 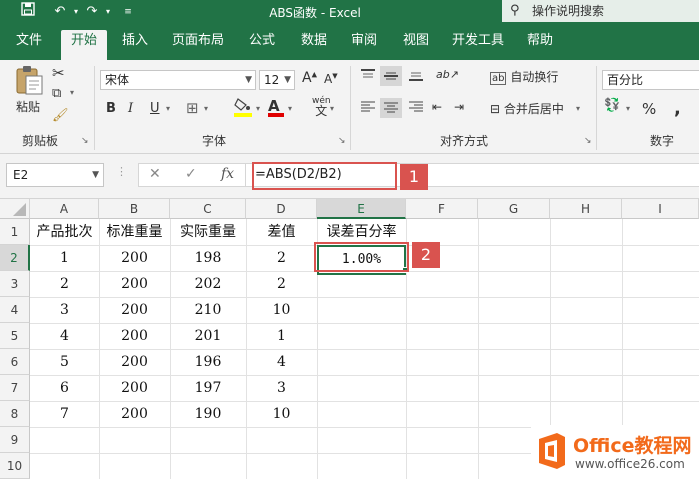 What do you see at coordinates (478, 45) in the screenshot?
I see `tab-developer: 开发工具` at bounding box center [478, 45].